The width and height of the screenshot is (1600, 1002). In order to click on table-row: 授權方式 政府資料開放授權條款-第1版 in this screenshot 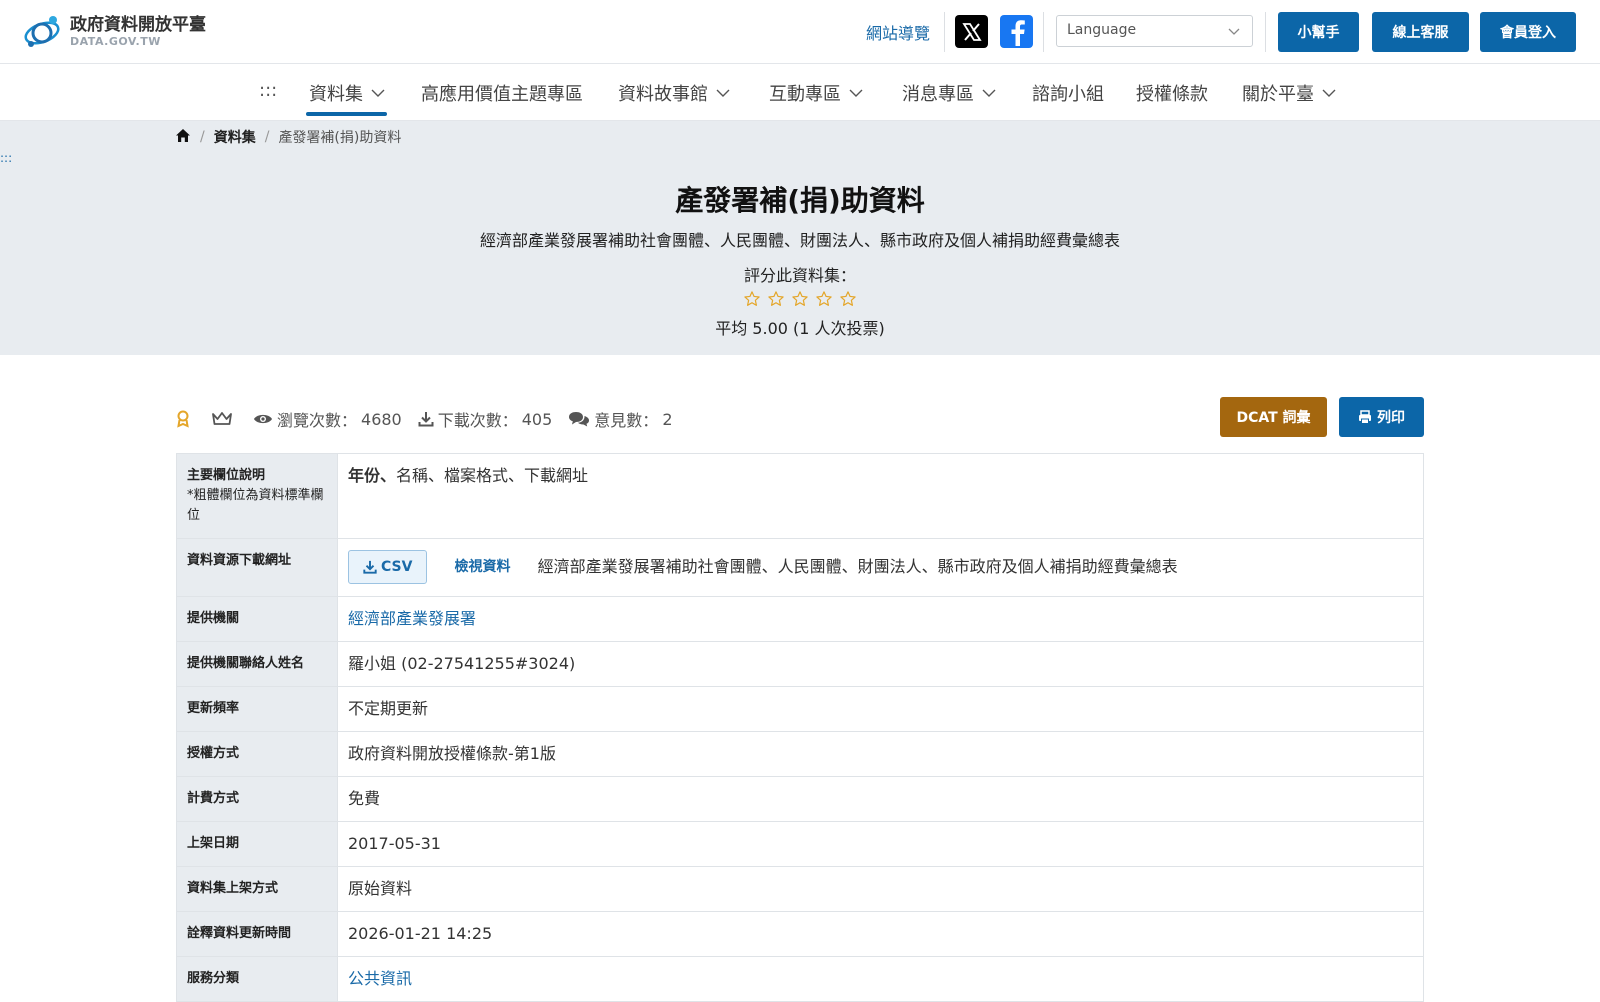, I will do `click(800, 754)`.